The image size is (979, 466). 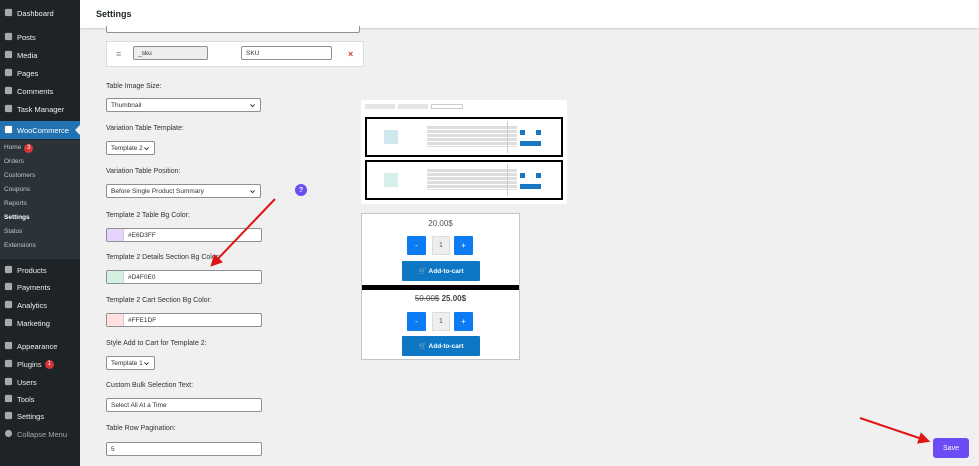 I want to click on sidebar-item-label: Users, so click(x=27, y=382).